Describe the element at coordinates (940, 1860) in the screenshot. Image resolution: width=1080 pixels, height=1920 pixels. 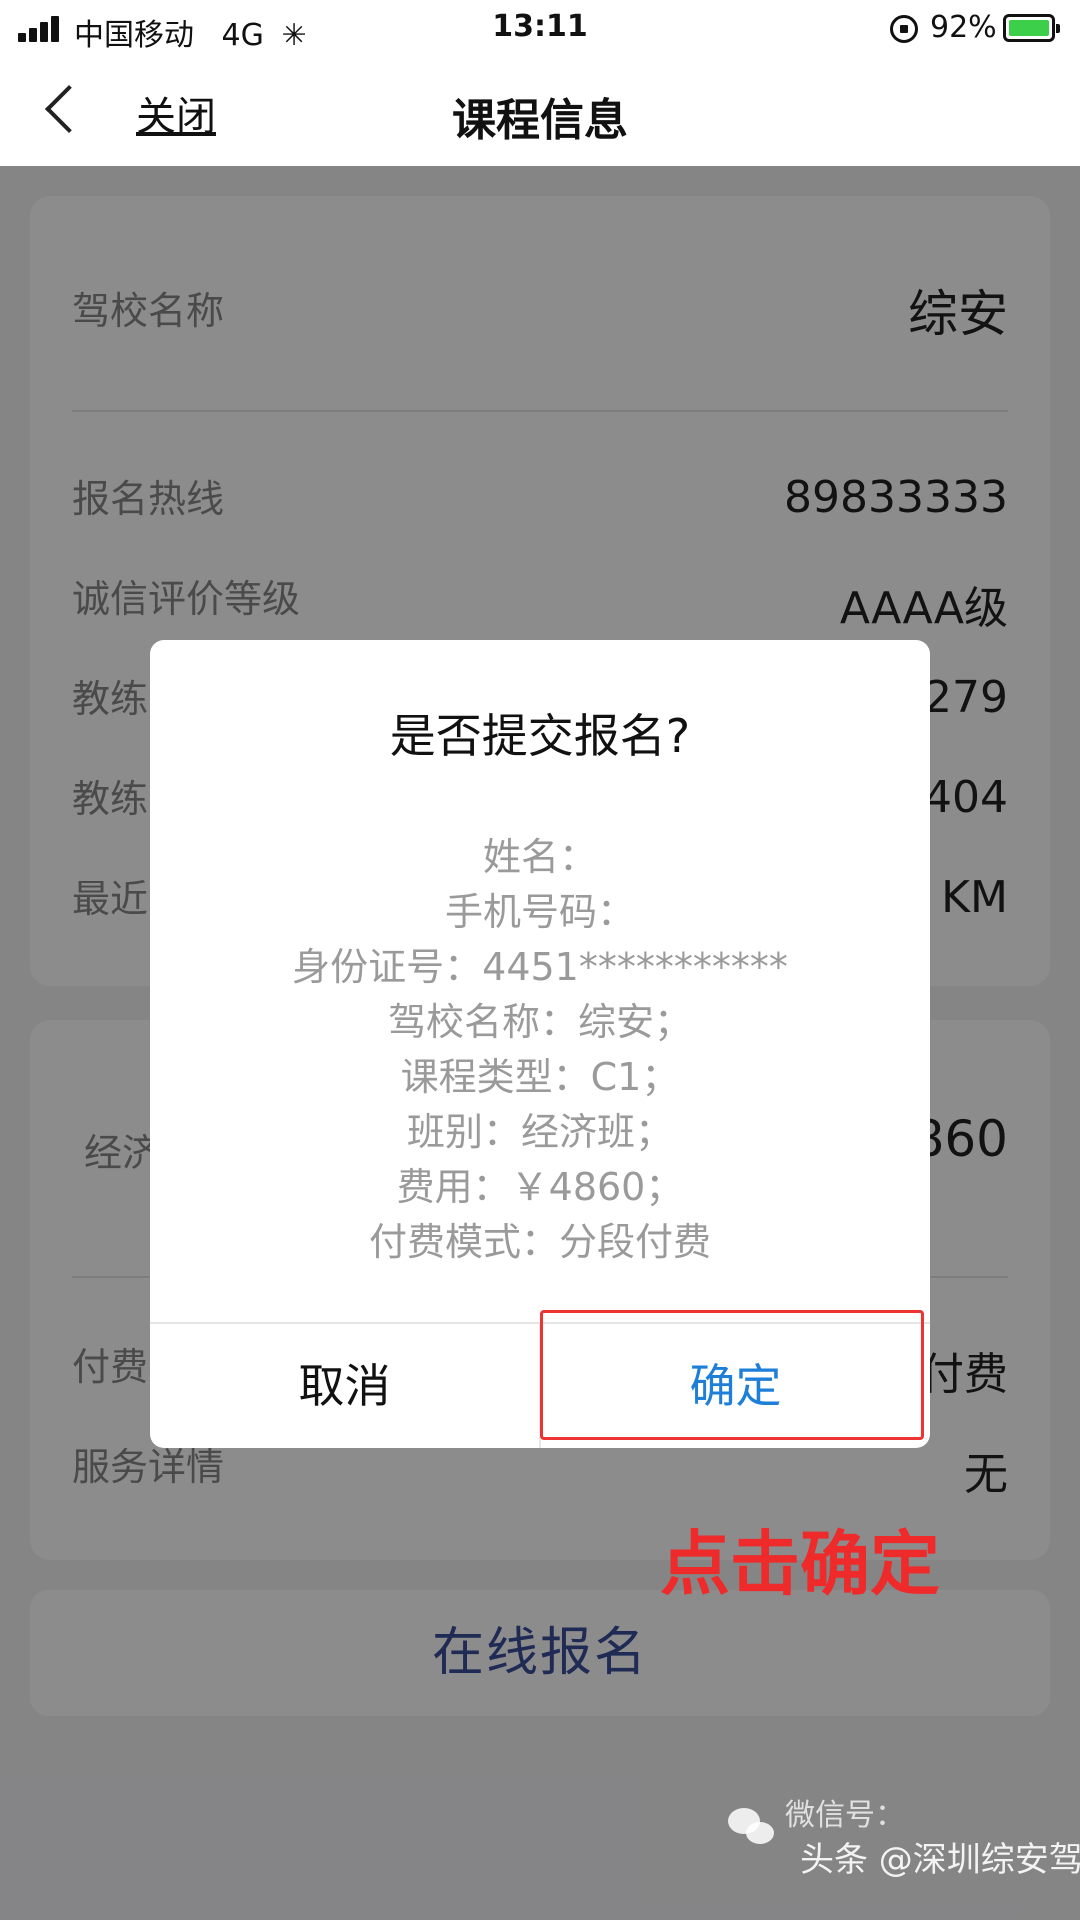
I see `watermark-account: 头条 @深圳综安驾校` at that location.